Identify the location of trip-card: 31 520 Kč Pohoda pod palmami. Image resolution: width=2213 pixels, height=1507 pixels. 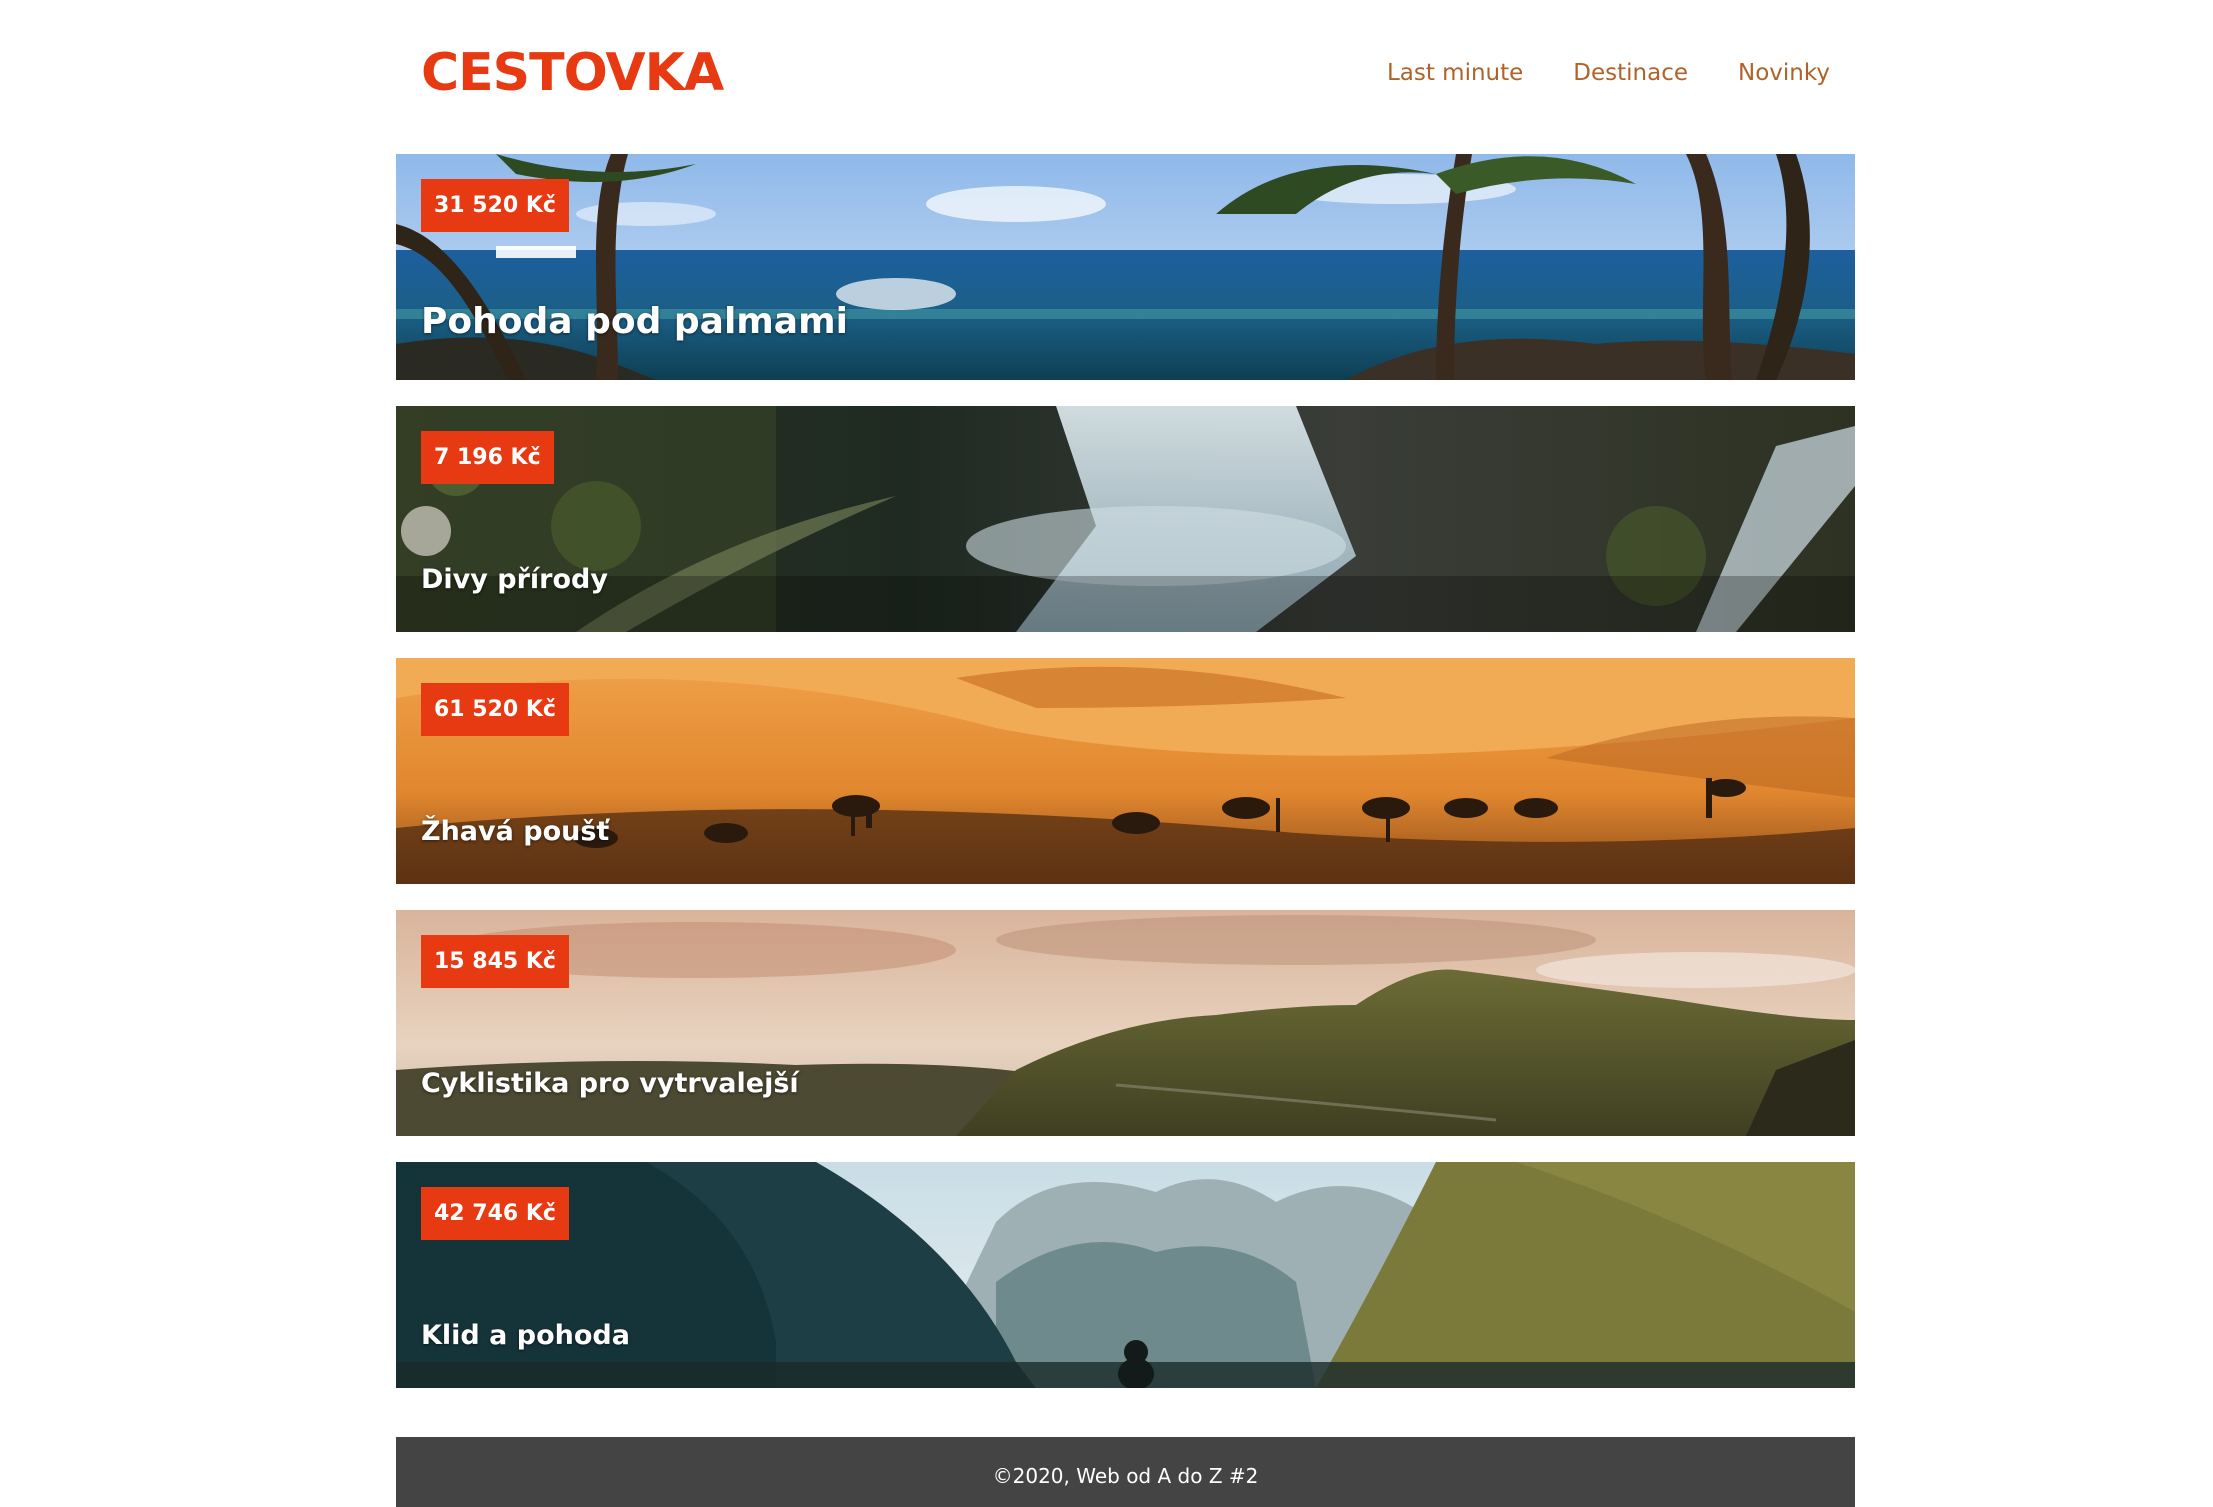
(1125, 267).